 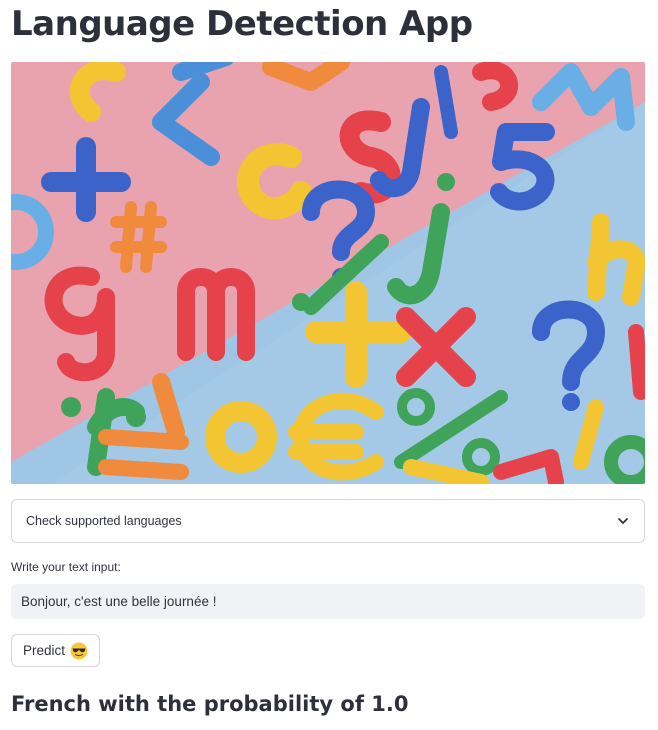 I want to click on text-input, so click(x=328, y=601).